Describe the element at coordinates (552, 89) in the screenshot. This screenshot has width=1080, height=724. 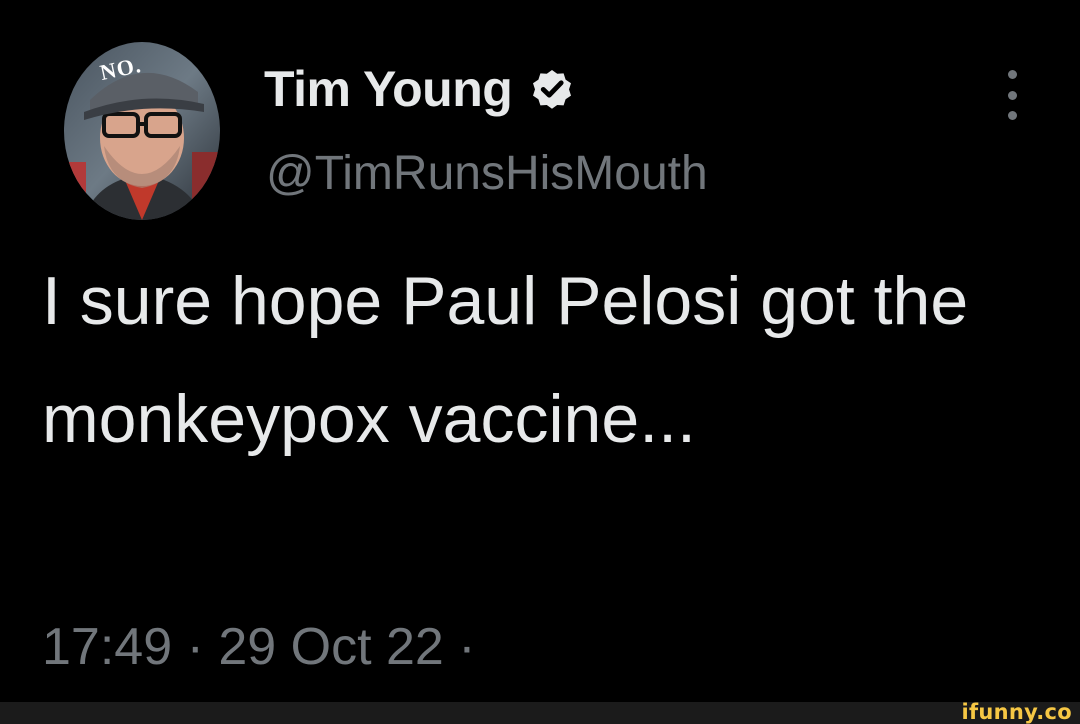
I see `verified-badge-icon` at that location.